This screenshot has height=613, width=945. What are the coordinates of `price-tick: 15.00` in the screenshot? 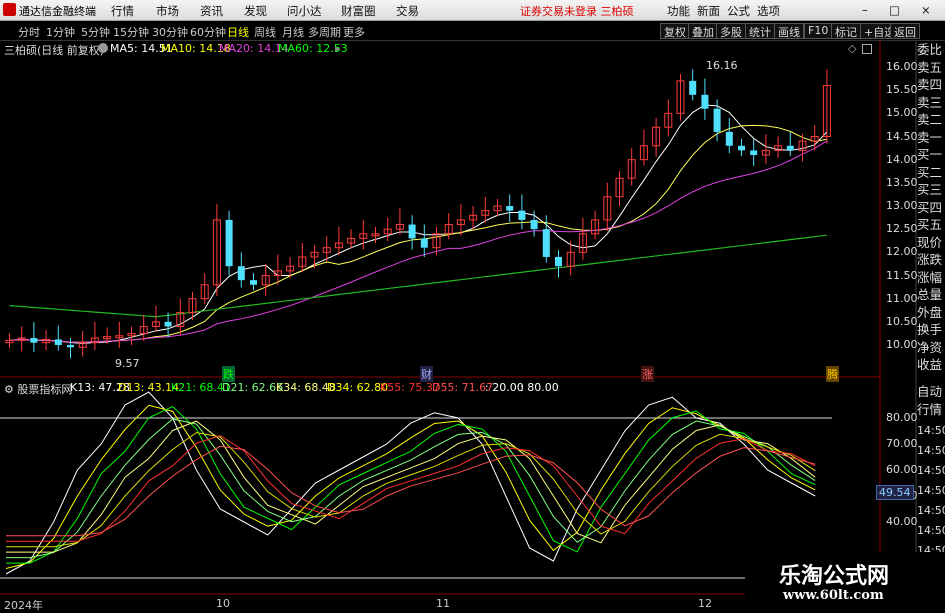 It's located at (902, 113).